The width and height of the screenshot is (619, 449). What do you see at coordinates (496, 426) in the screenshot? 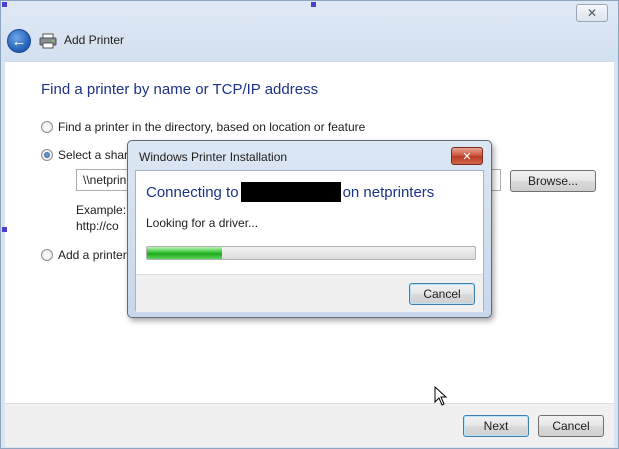
I see `next-button: Next` at bounding box center [496, 426].